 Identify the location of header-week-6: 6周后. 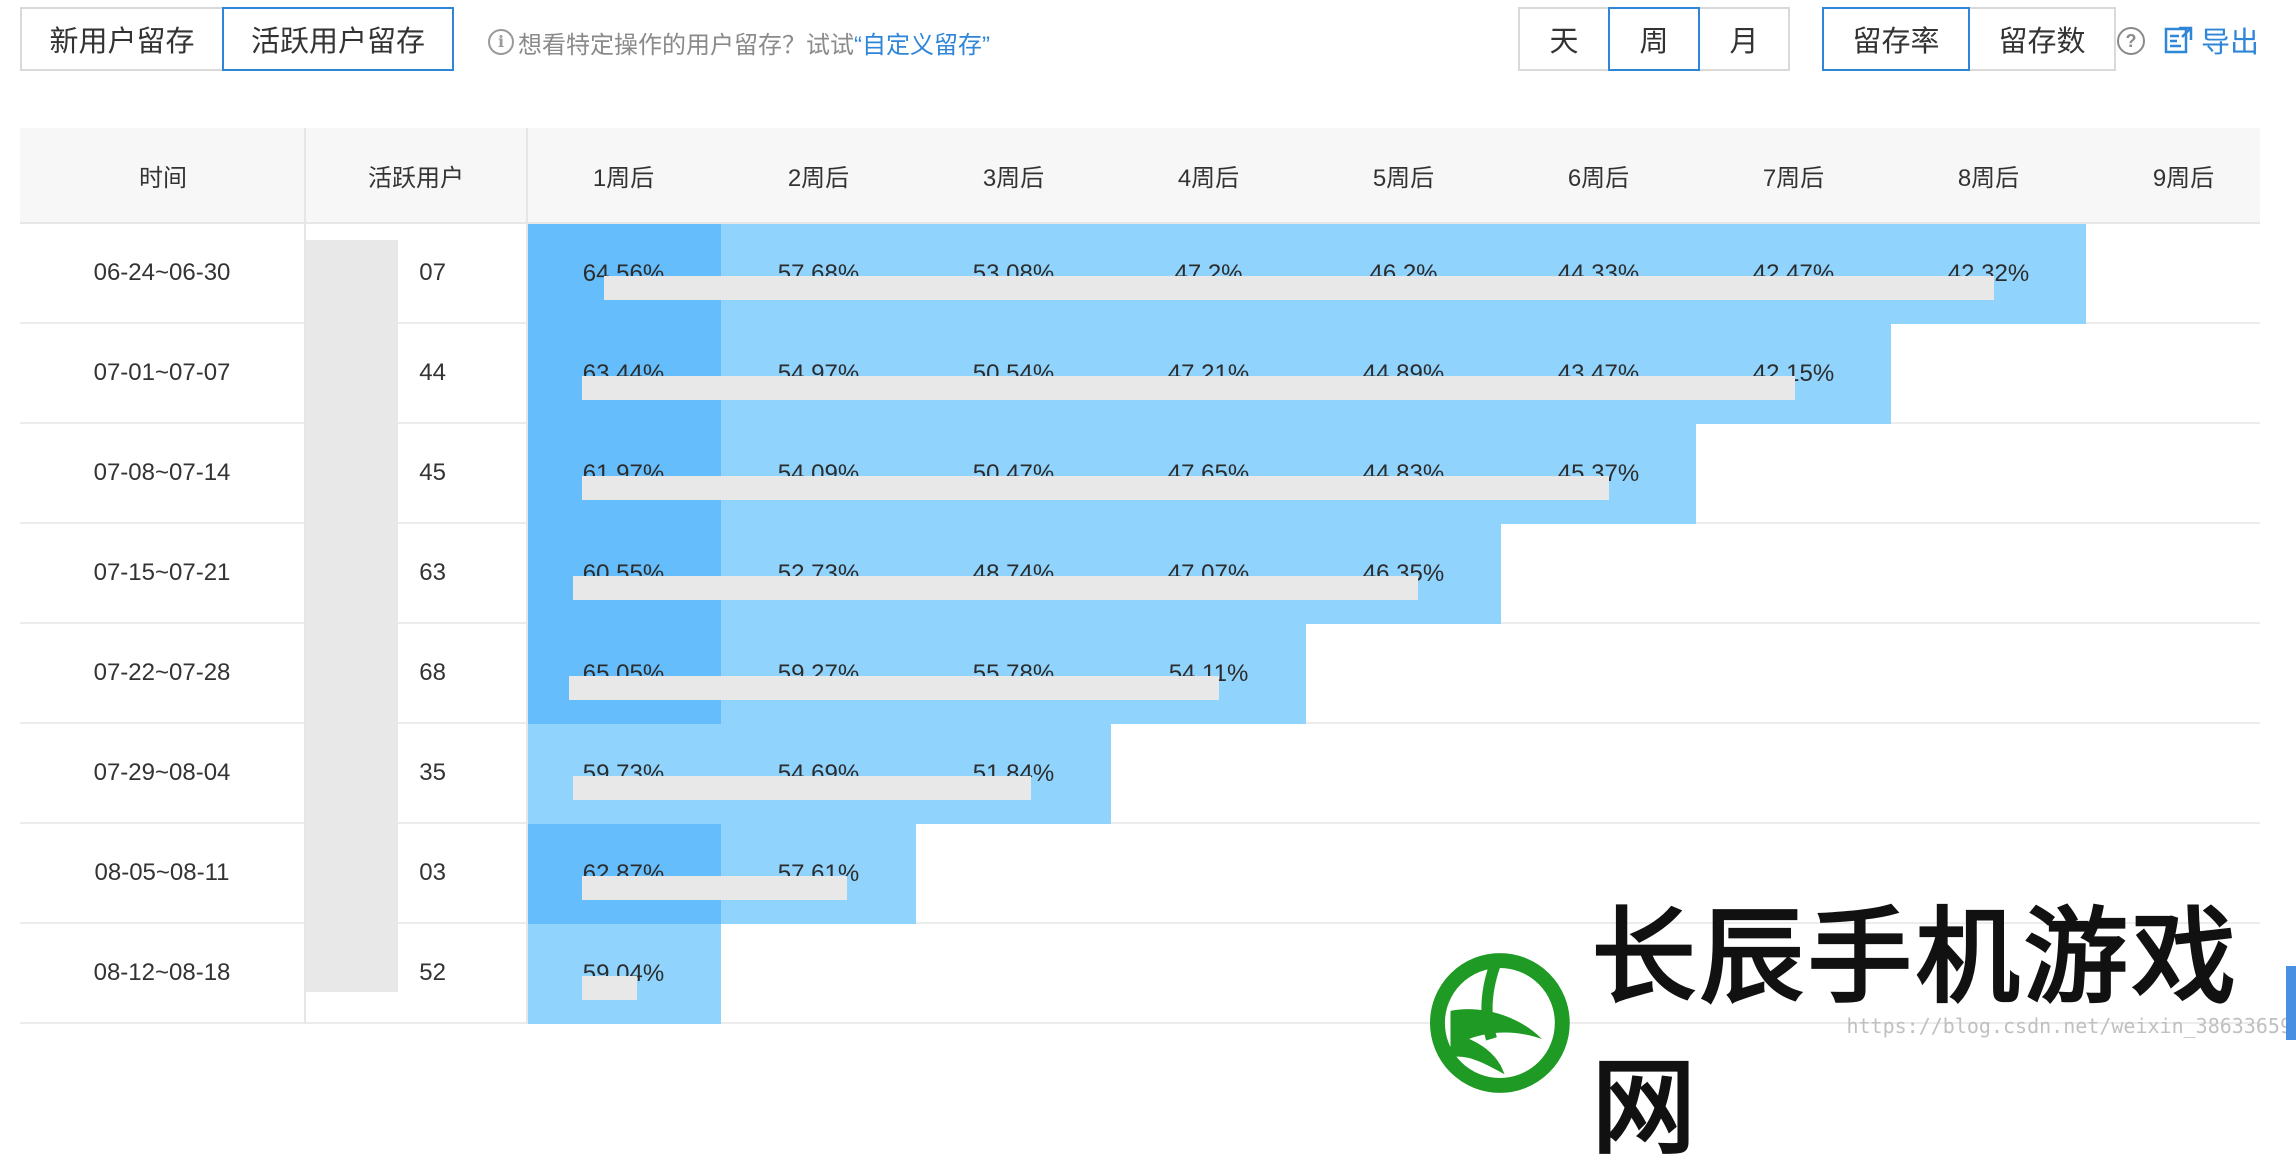
(1598, 178).